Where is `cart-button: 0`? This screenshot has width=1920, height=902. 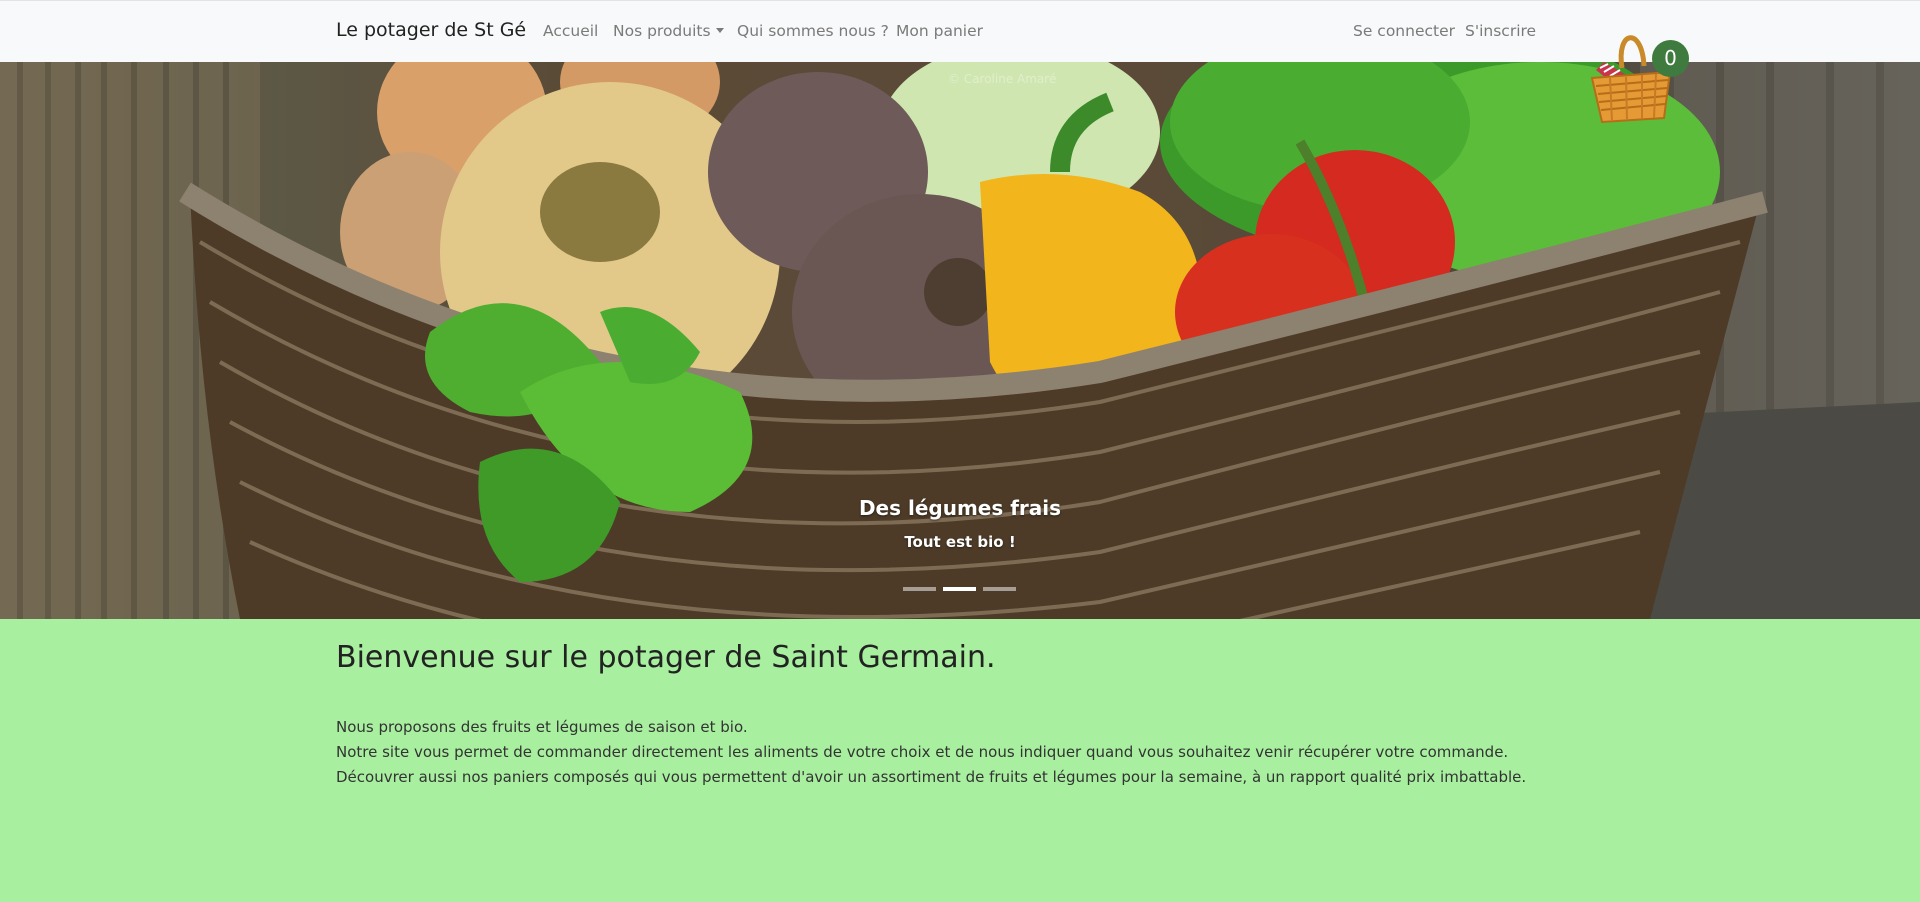 cart-button: 0 is located at coordinates (1639, 72).